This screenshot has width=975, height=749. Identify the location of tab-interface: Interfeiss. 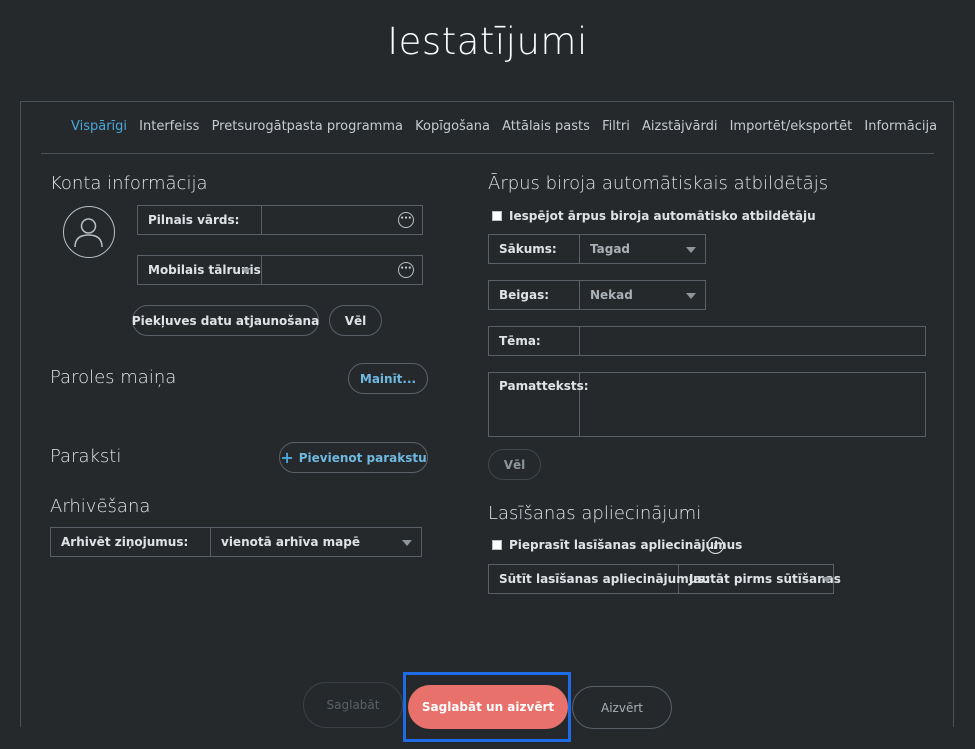
(169, 126).